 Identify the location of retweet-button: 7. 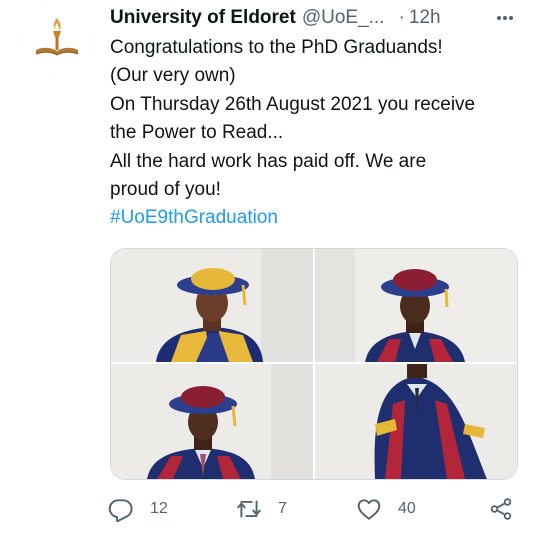
(261, 509).